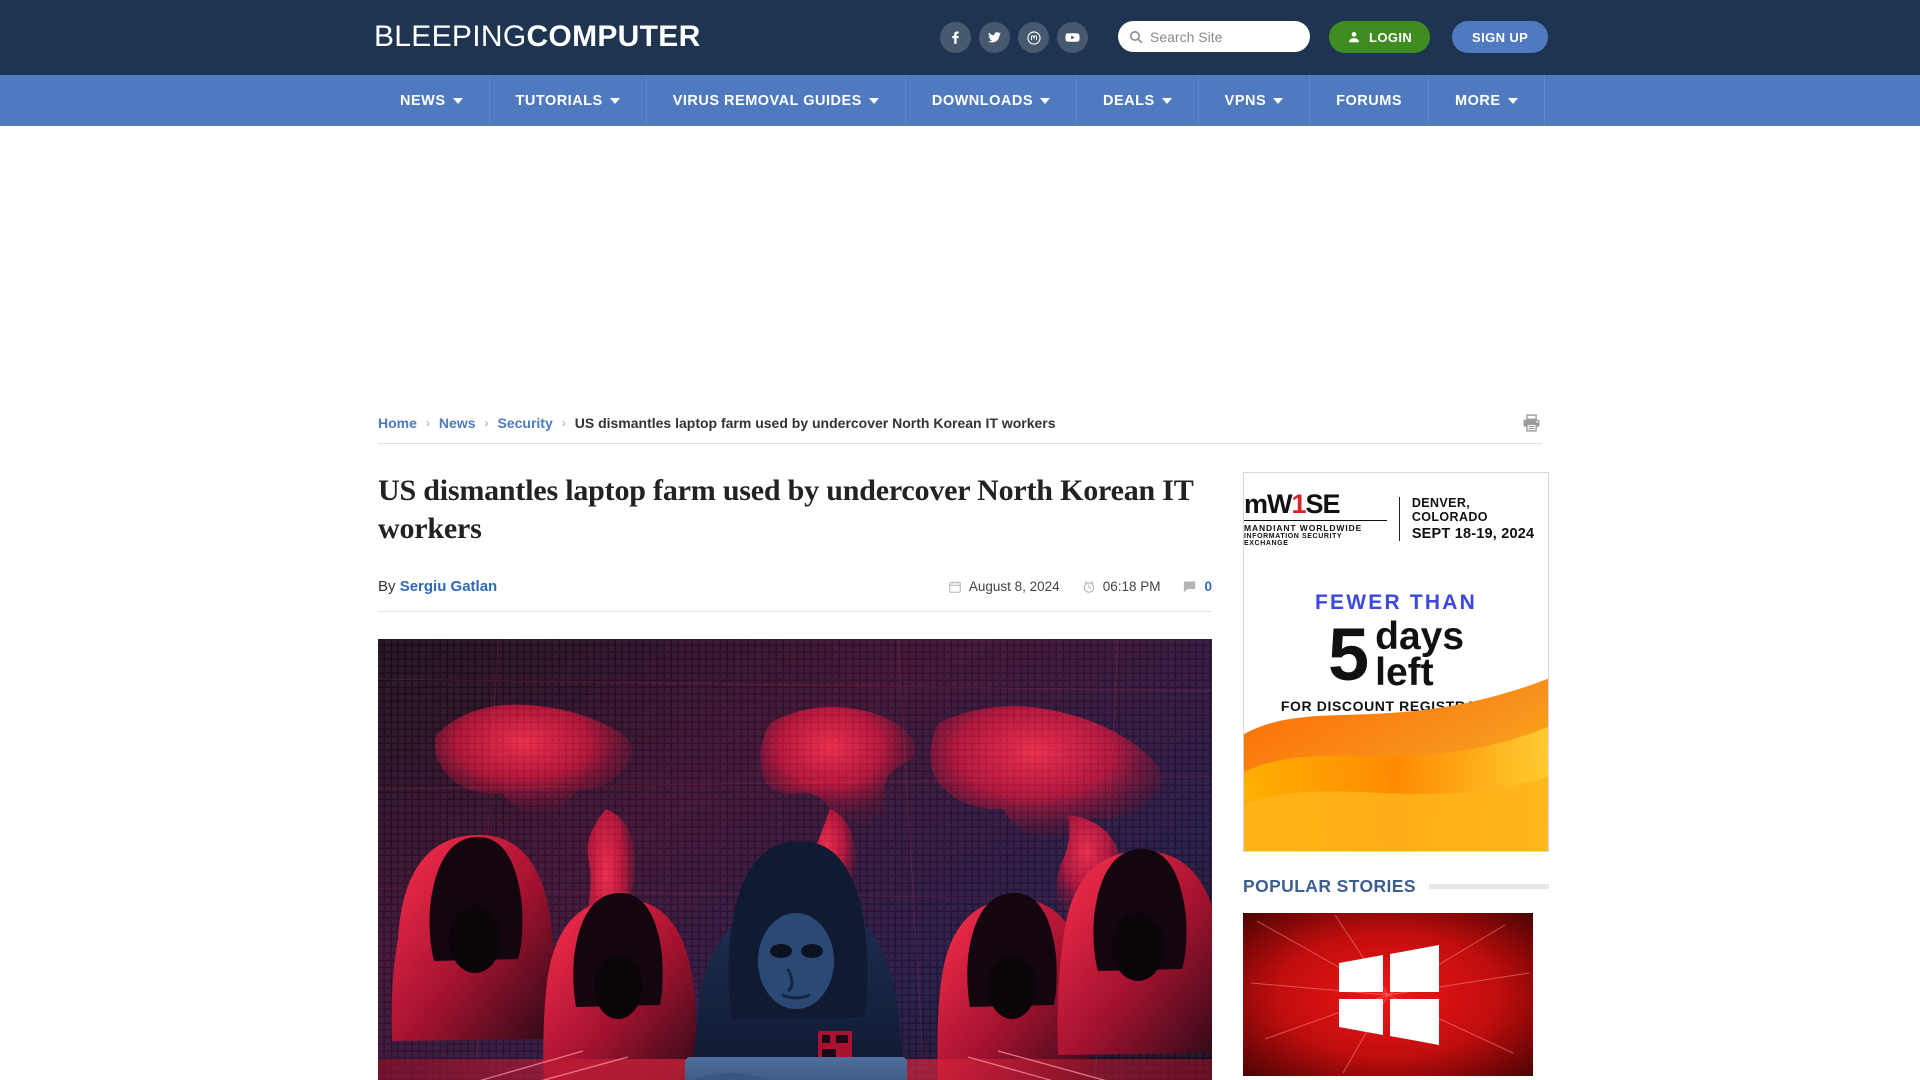 The width and height of the screenshot is (1920, 1080). What do you see at coordinates (1354, 37) in the screenshot?
I see `user-icon` at bounding box center [1354, 37].